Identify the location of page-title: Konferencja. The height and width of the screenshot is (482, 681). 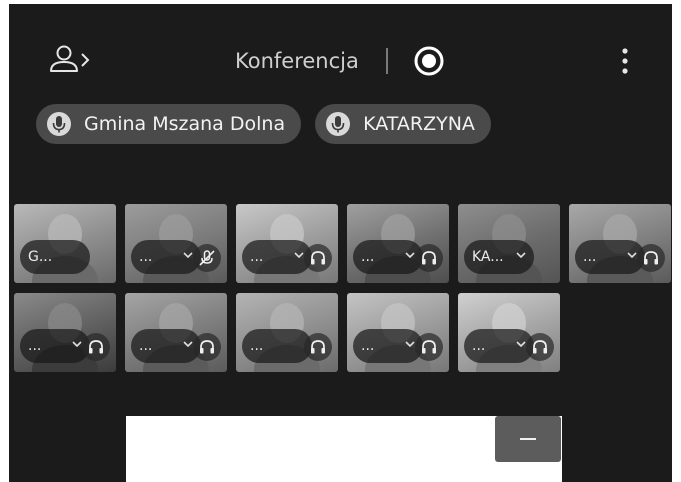
(297, 61).